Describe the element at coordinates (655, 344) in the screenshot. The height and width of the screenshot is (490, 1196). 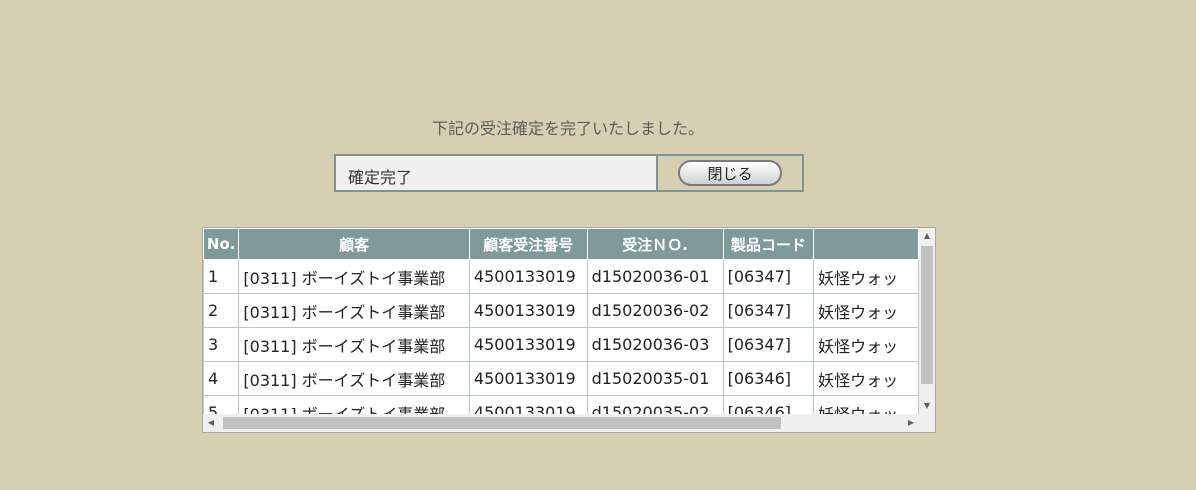
I see `cell-order-no: d15020036-03` at that location.